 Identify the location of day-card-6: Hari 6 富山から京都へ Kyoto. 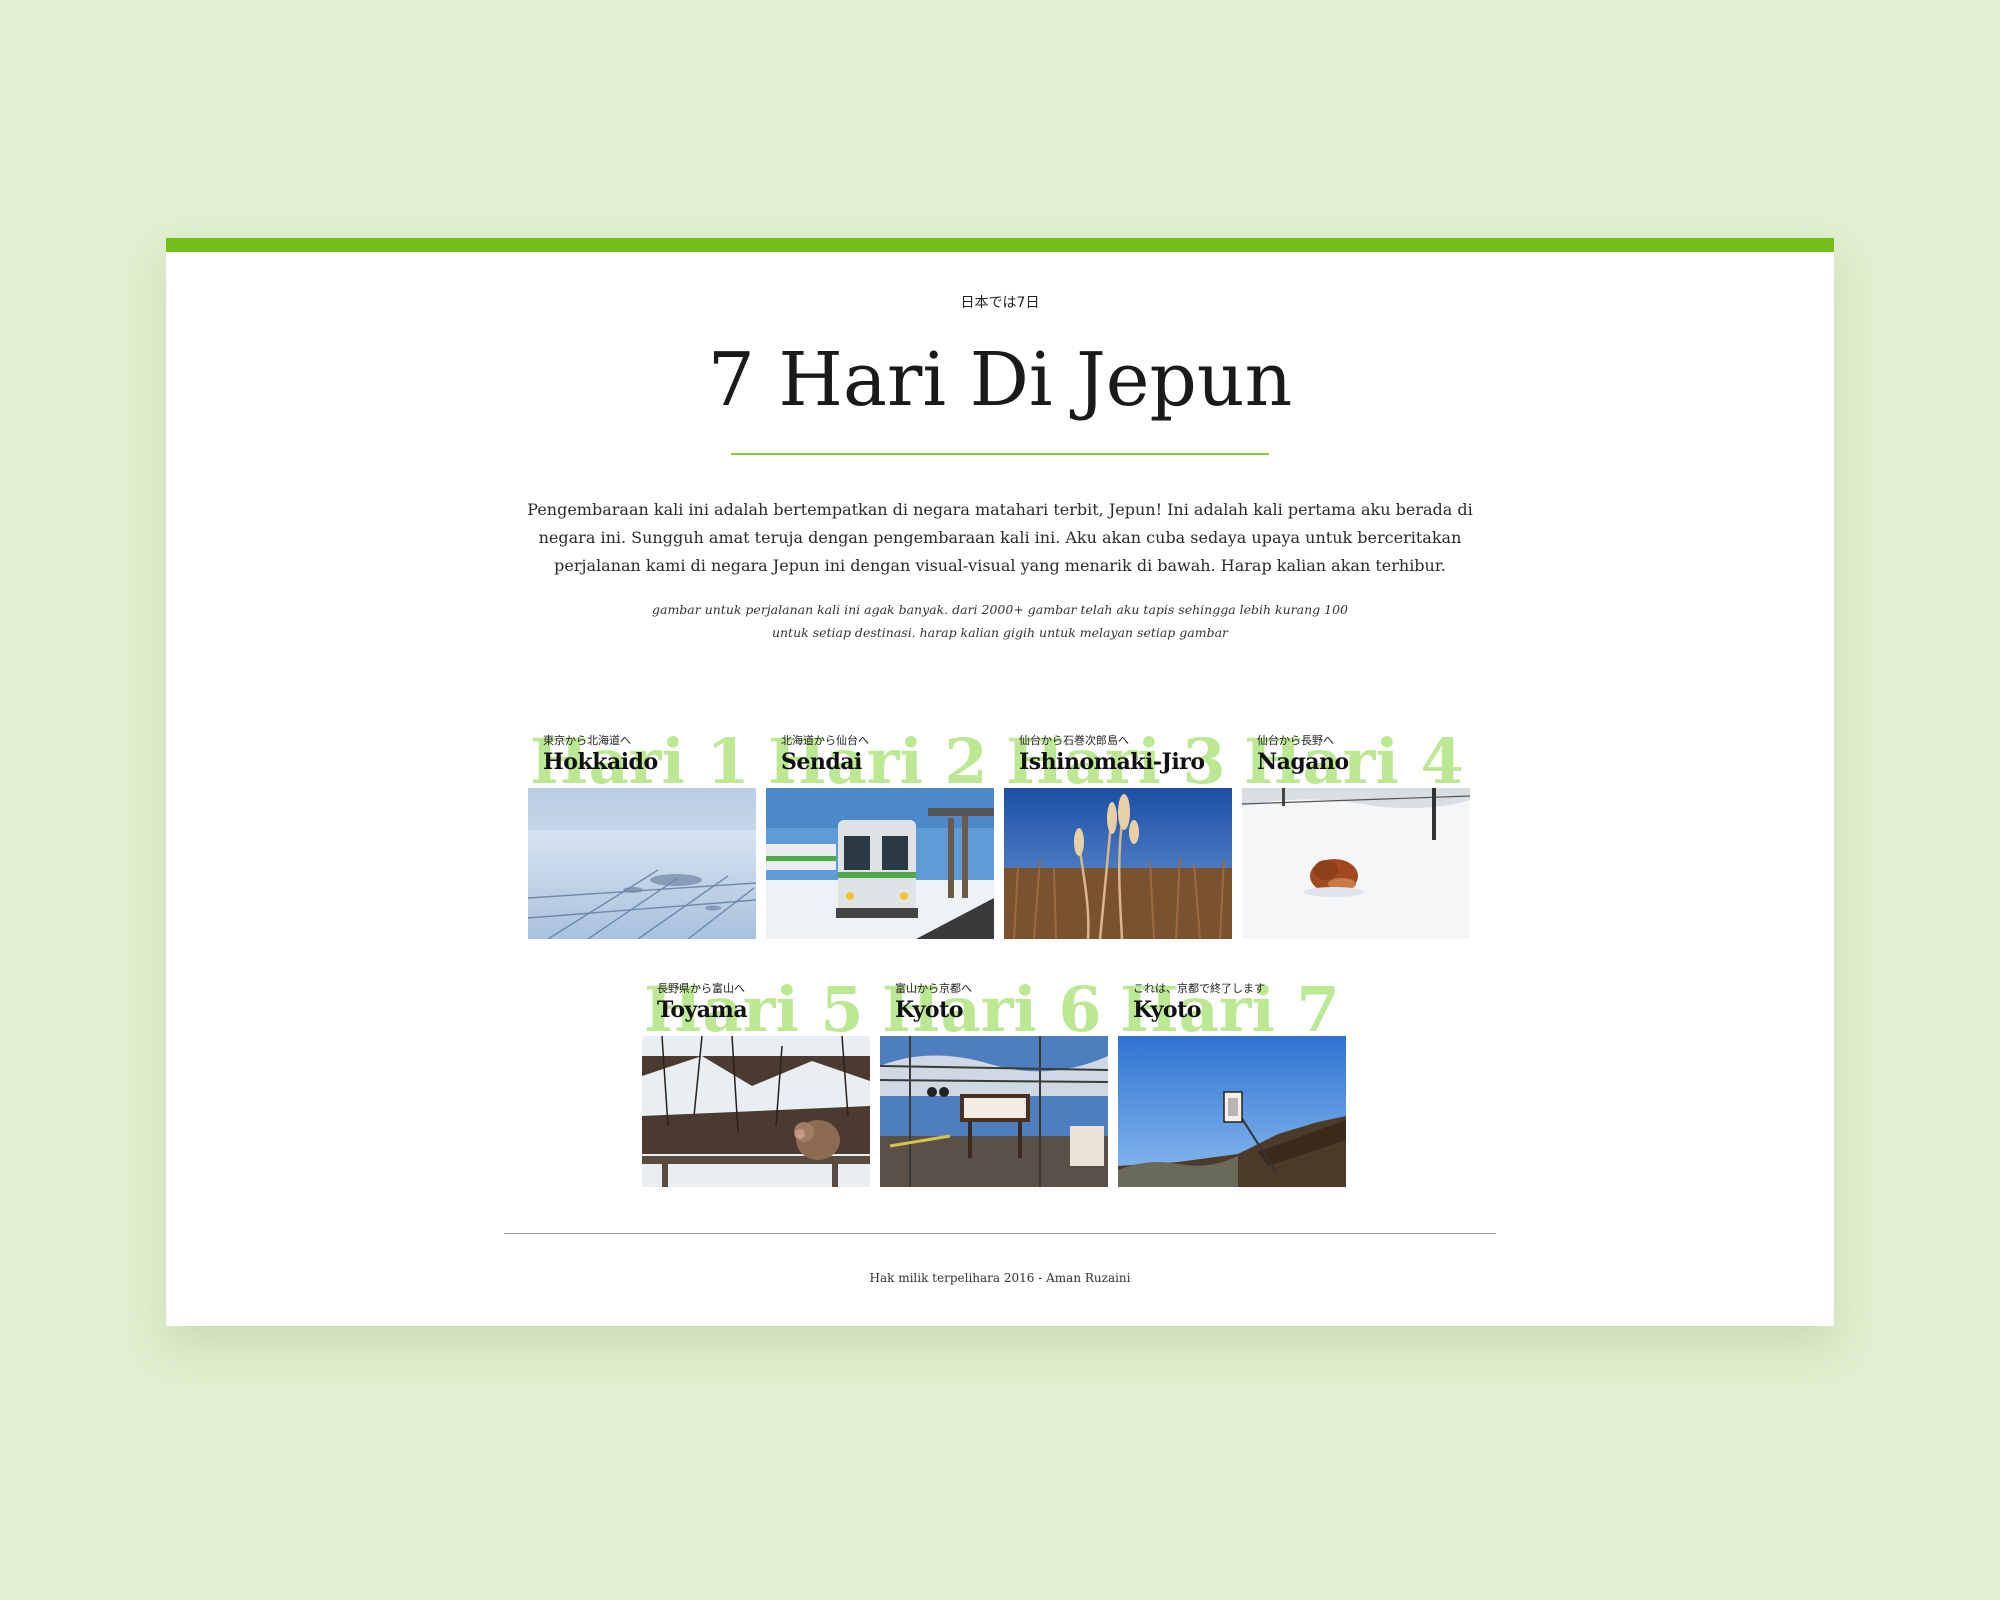
(994, 1084).